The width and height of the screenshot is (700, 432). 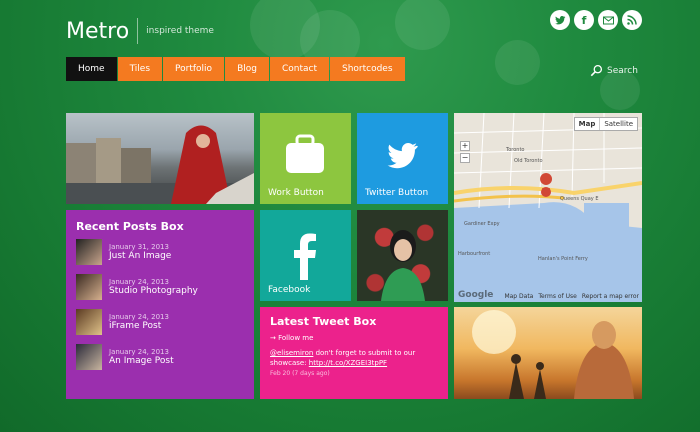 I want to click on map-data-link: Map Data, so click(x=518, y=296).